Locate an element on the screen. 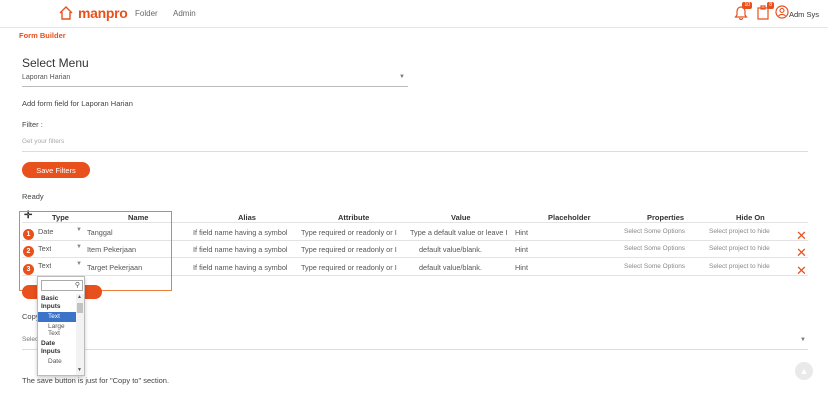 This screenshot has height=401, width=828. tasks-badge: 8 is located at coordinates (770, 5).